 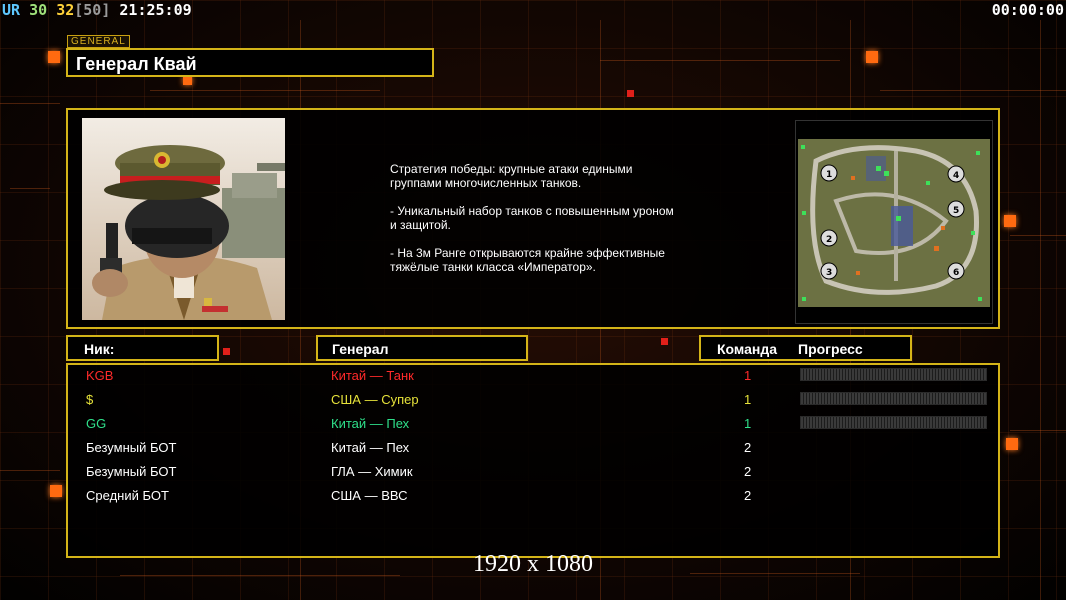 I want to click on hud-stat-2: 32, so click(x=65, y=10).